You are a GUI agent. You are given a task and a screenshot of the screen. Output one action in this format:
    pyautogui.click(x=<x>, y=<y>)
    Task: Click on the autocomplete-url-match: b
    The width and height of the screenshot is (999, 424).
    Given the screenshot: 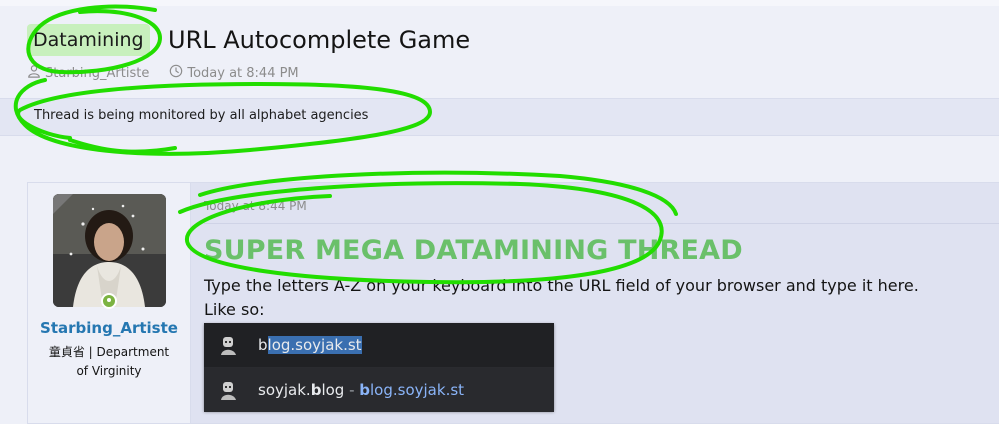 What is the action you would take?
    pyautogui.click(x=365, y=390)
    